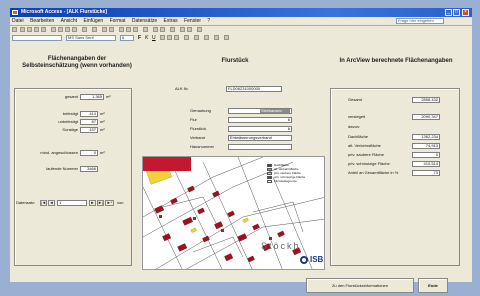  What do you see at coordinates (89, 114) in the screenshot?
I see `befestigt-field: 414` at bounding box center [89, 114].